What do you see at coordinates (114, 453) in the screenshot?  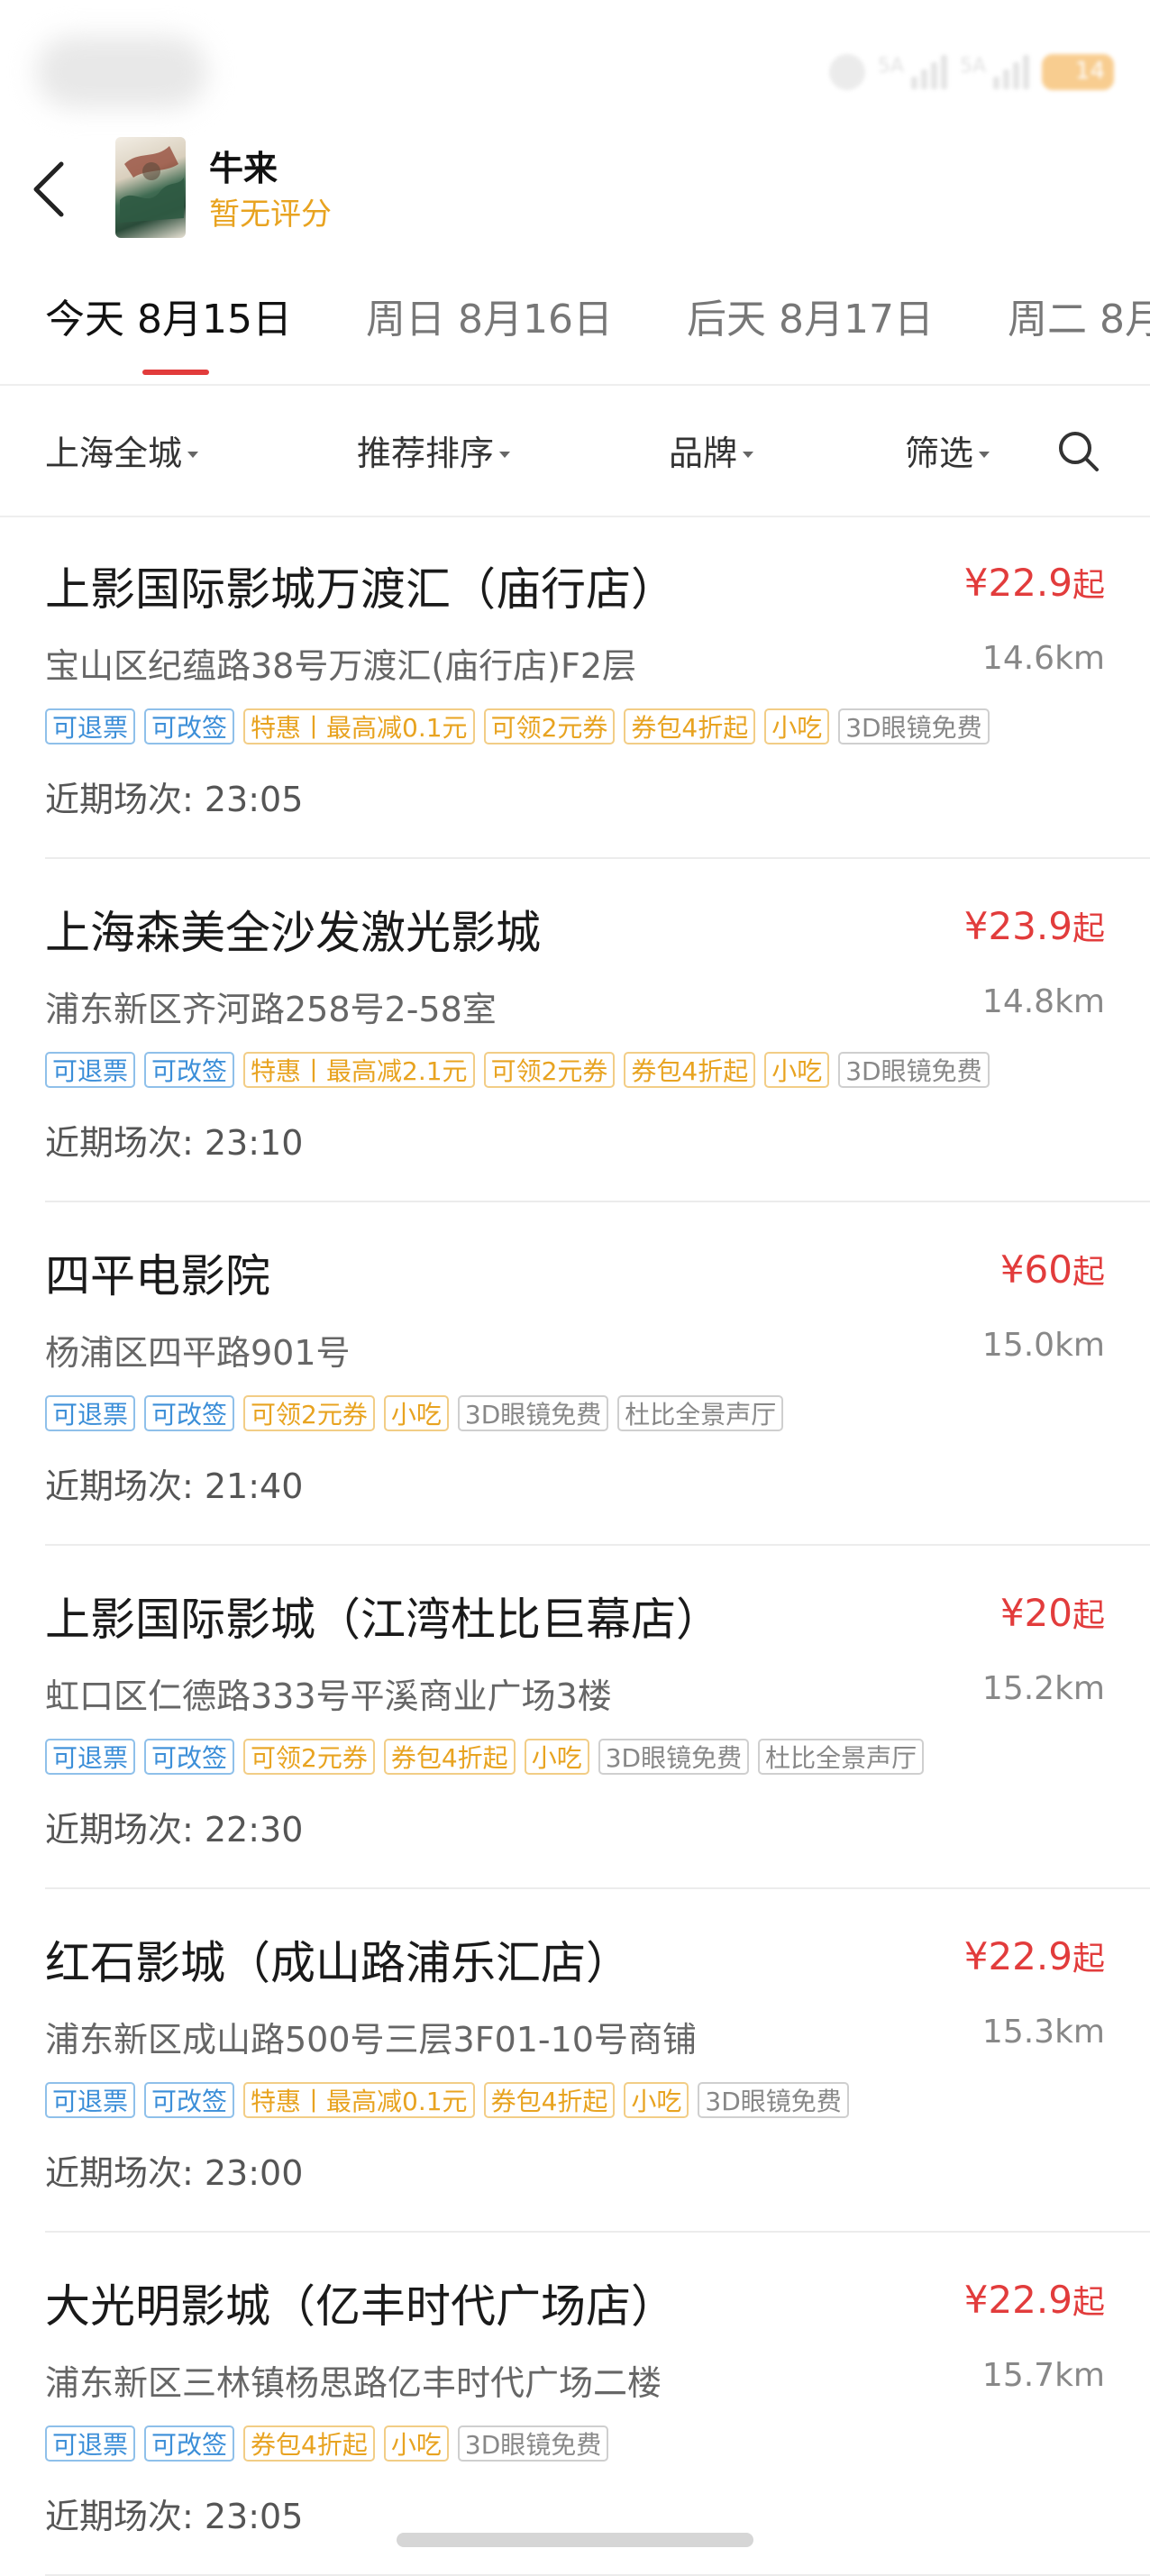 I see `city-filter-label: 上海全城` at bounding box center [114, 453].